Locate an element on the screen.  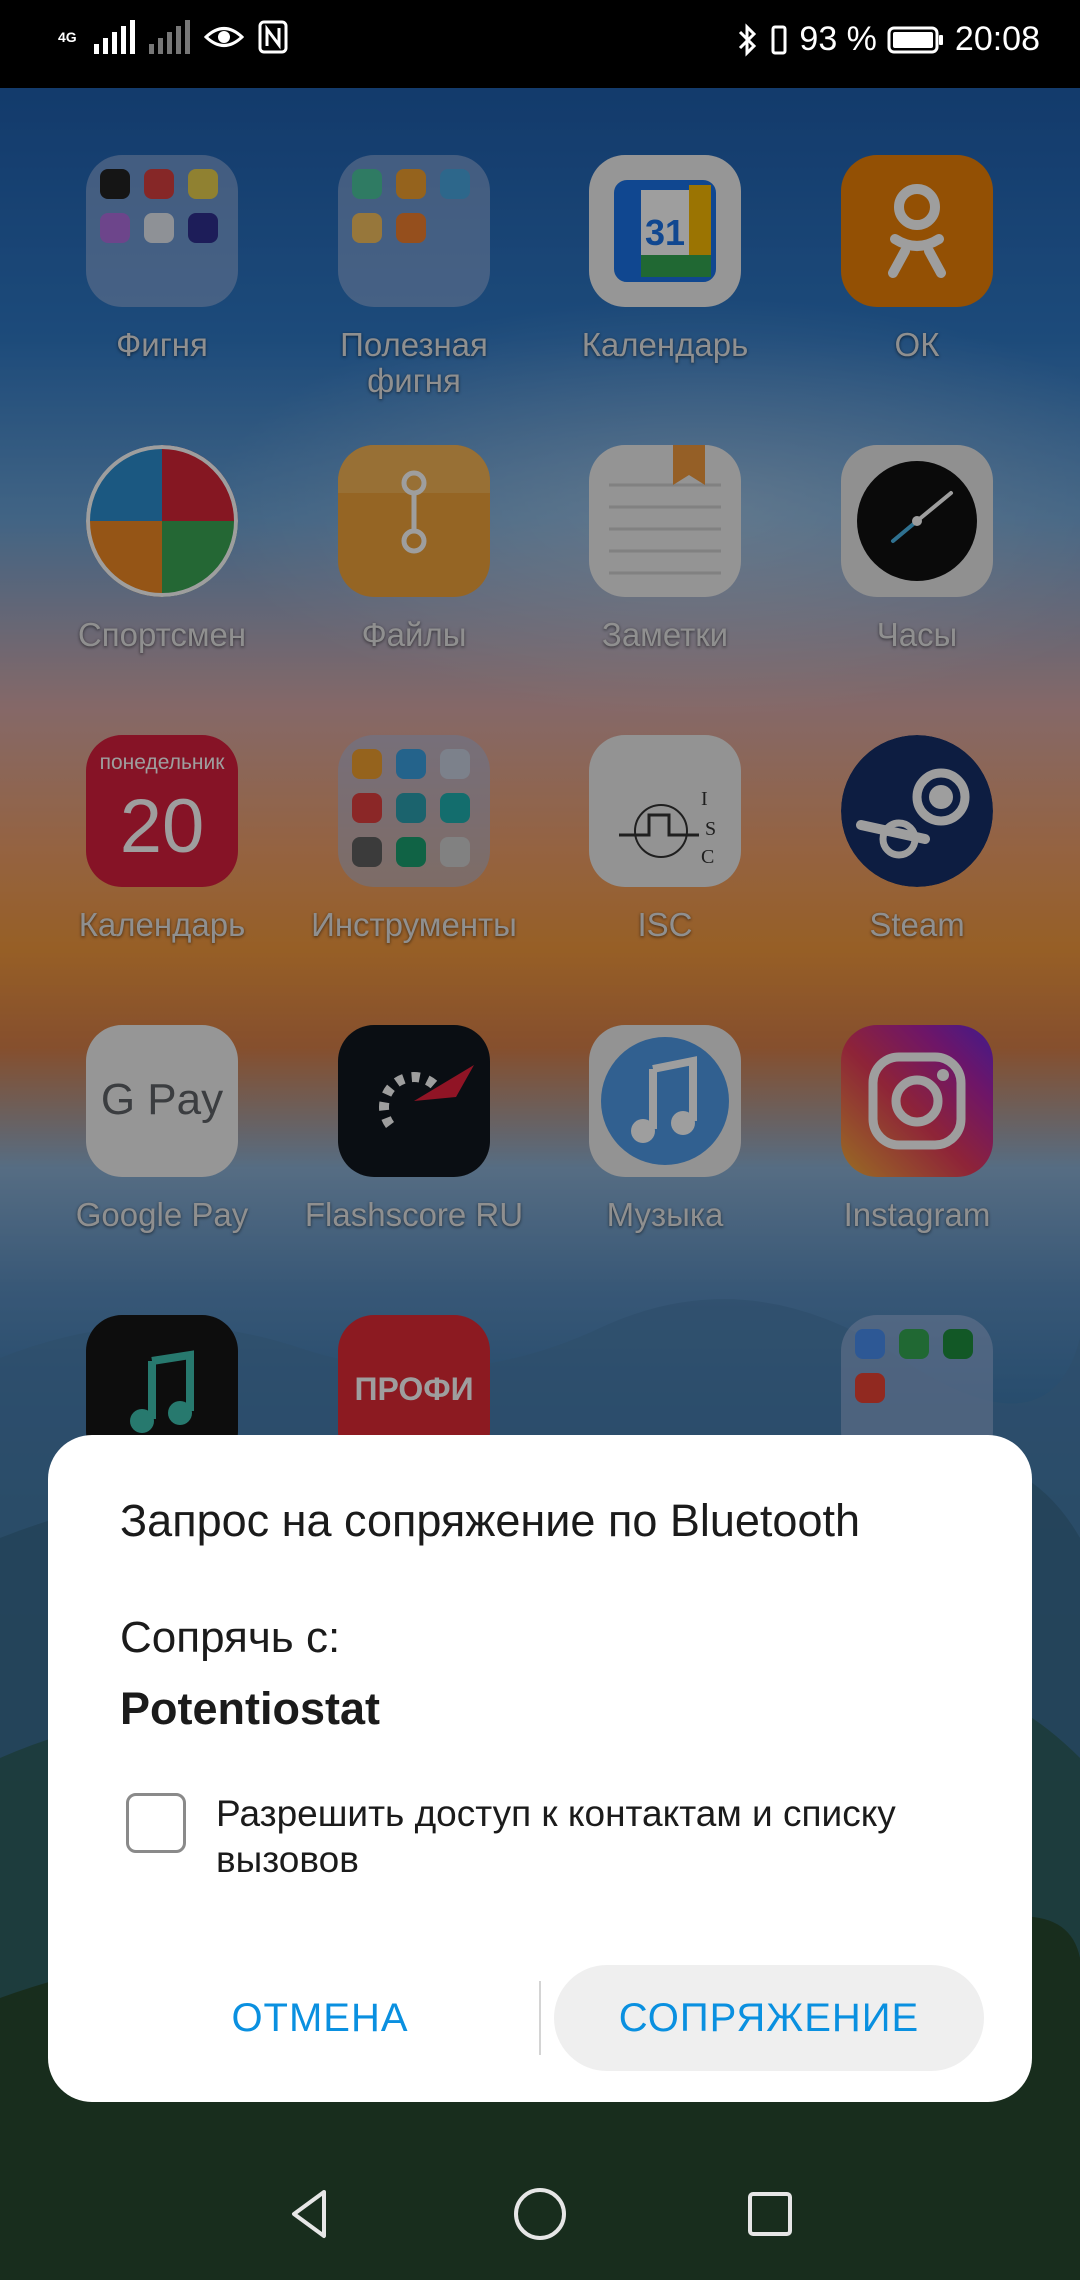
bluetooth-icon is located at coordinates (748, 39).